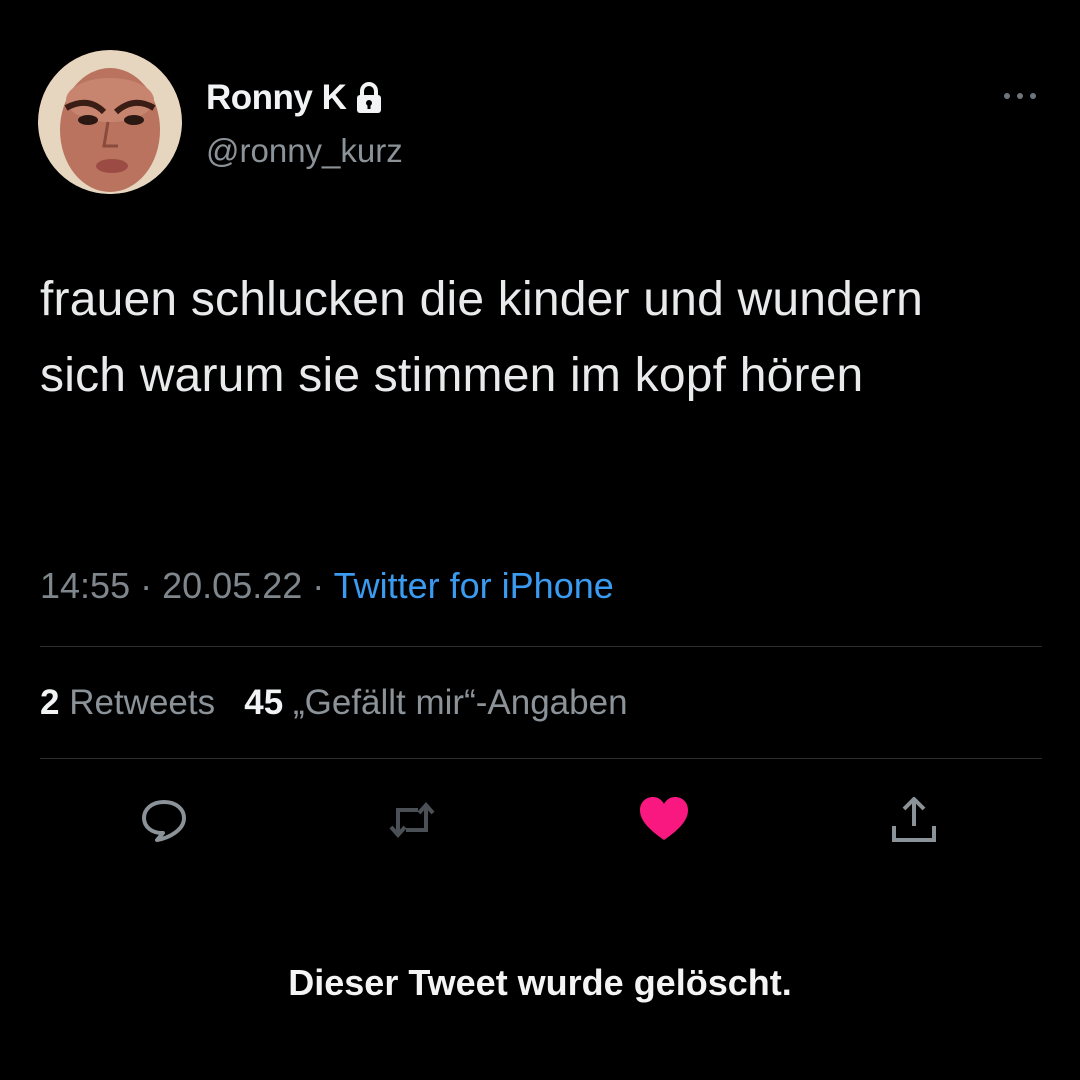  I want to click on tweet-date: 20.05.22, so click(232, 585).